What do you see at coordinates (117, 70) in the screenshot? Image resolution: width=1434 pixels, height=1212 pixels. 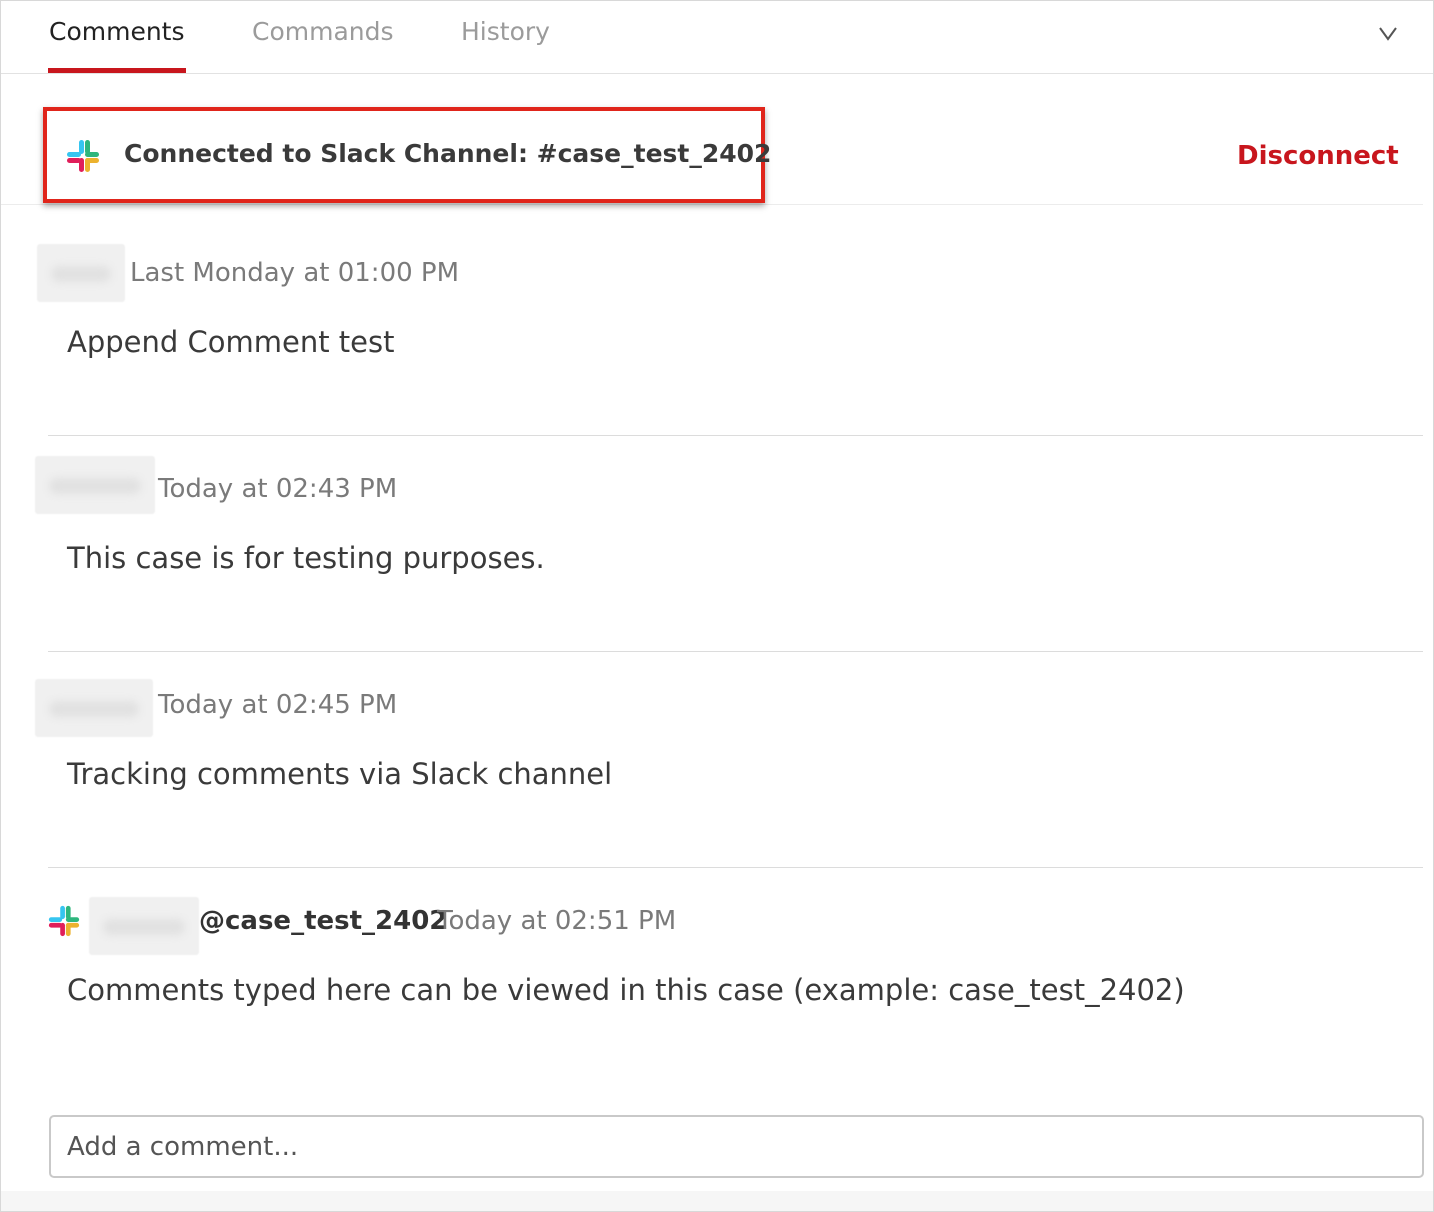 I see `active-tab-indicator` at bounding box center [117, 70].